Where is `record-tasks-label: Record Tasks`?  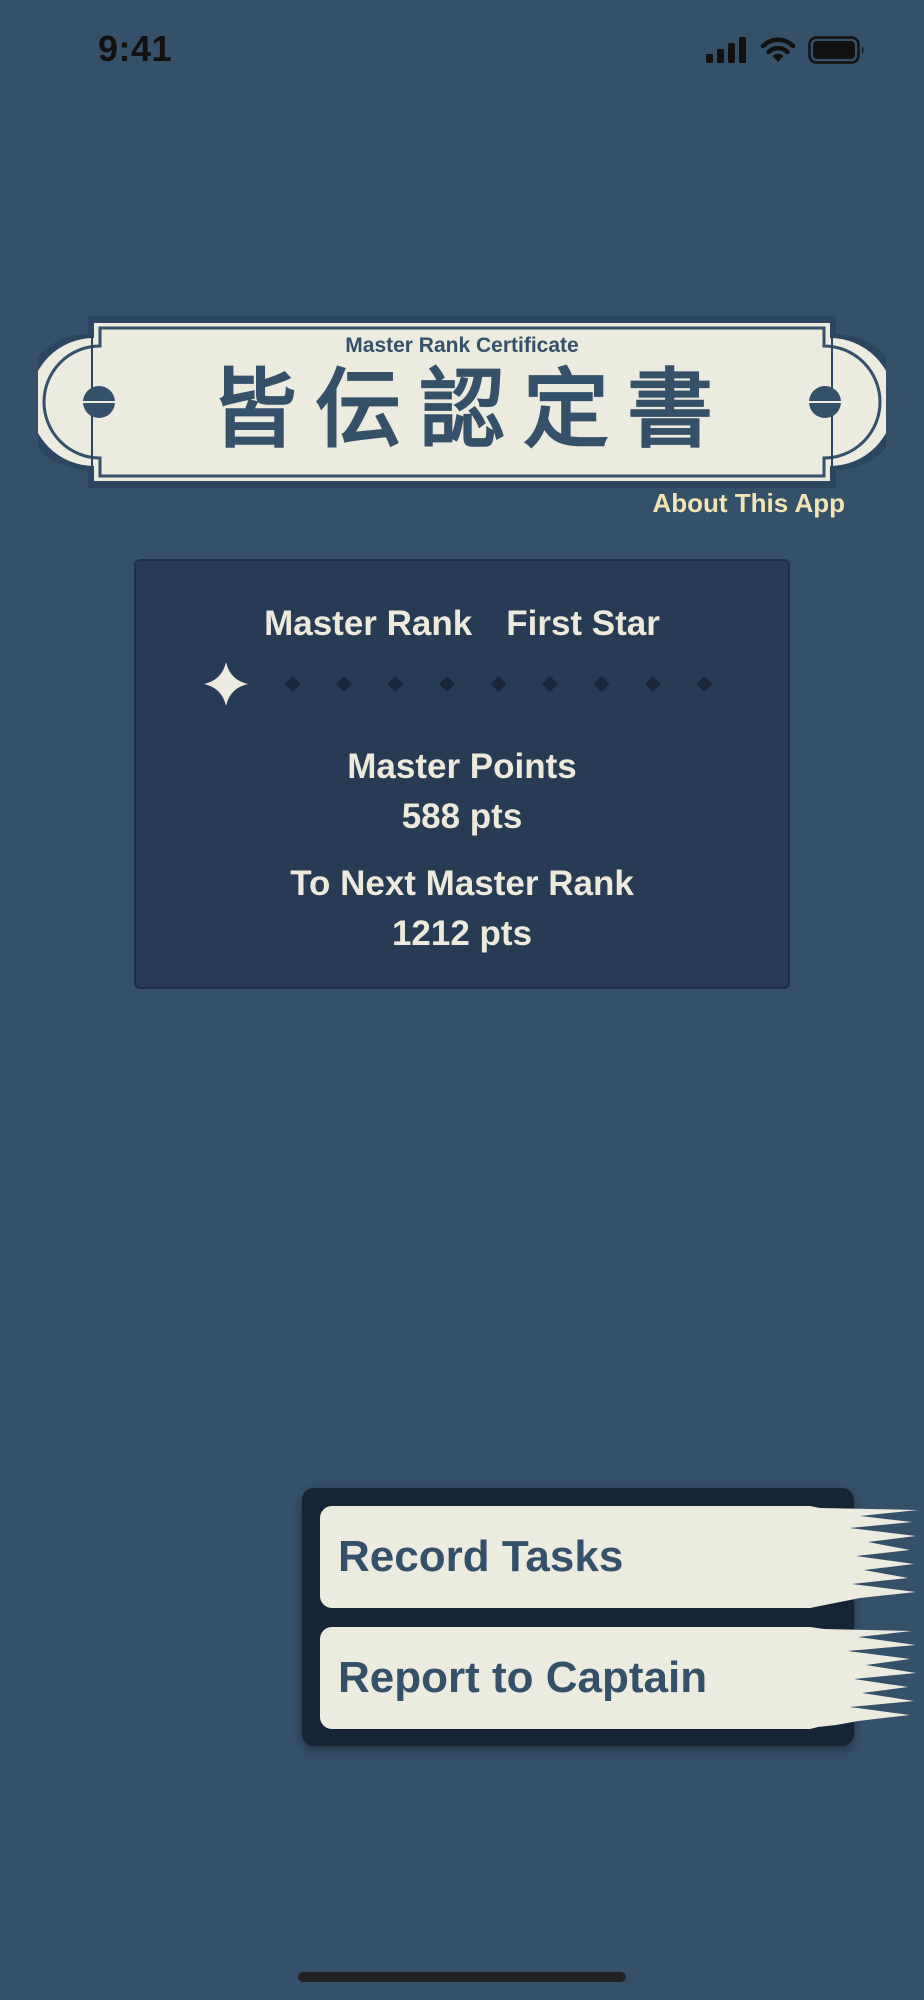 record-tasks-label: Record Tasks is located at coordinates (481, 1556).